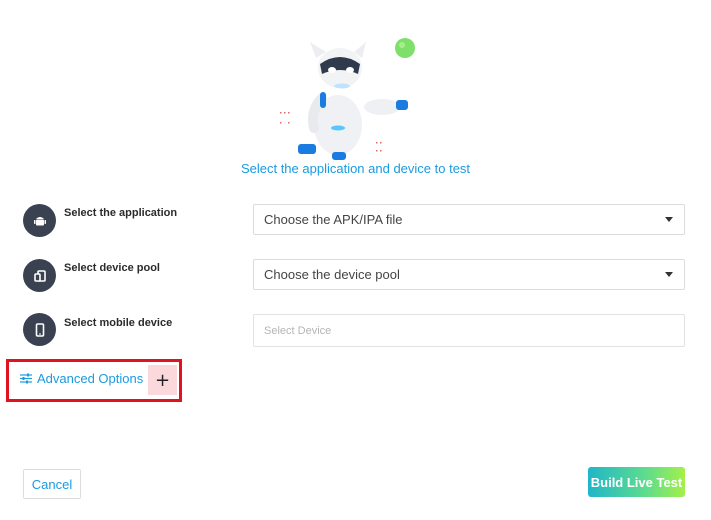 The width and height of the screenshot is (711, 520). I want to click on application-label: Select the application, so click(121, 213).